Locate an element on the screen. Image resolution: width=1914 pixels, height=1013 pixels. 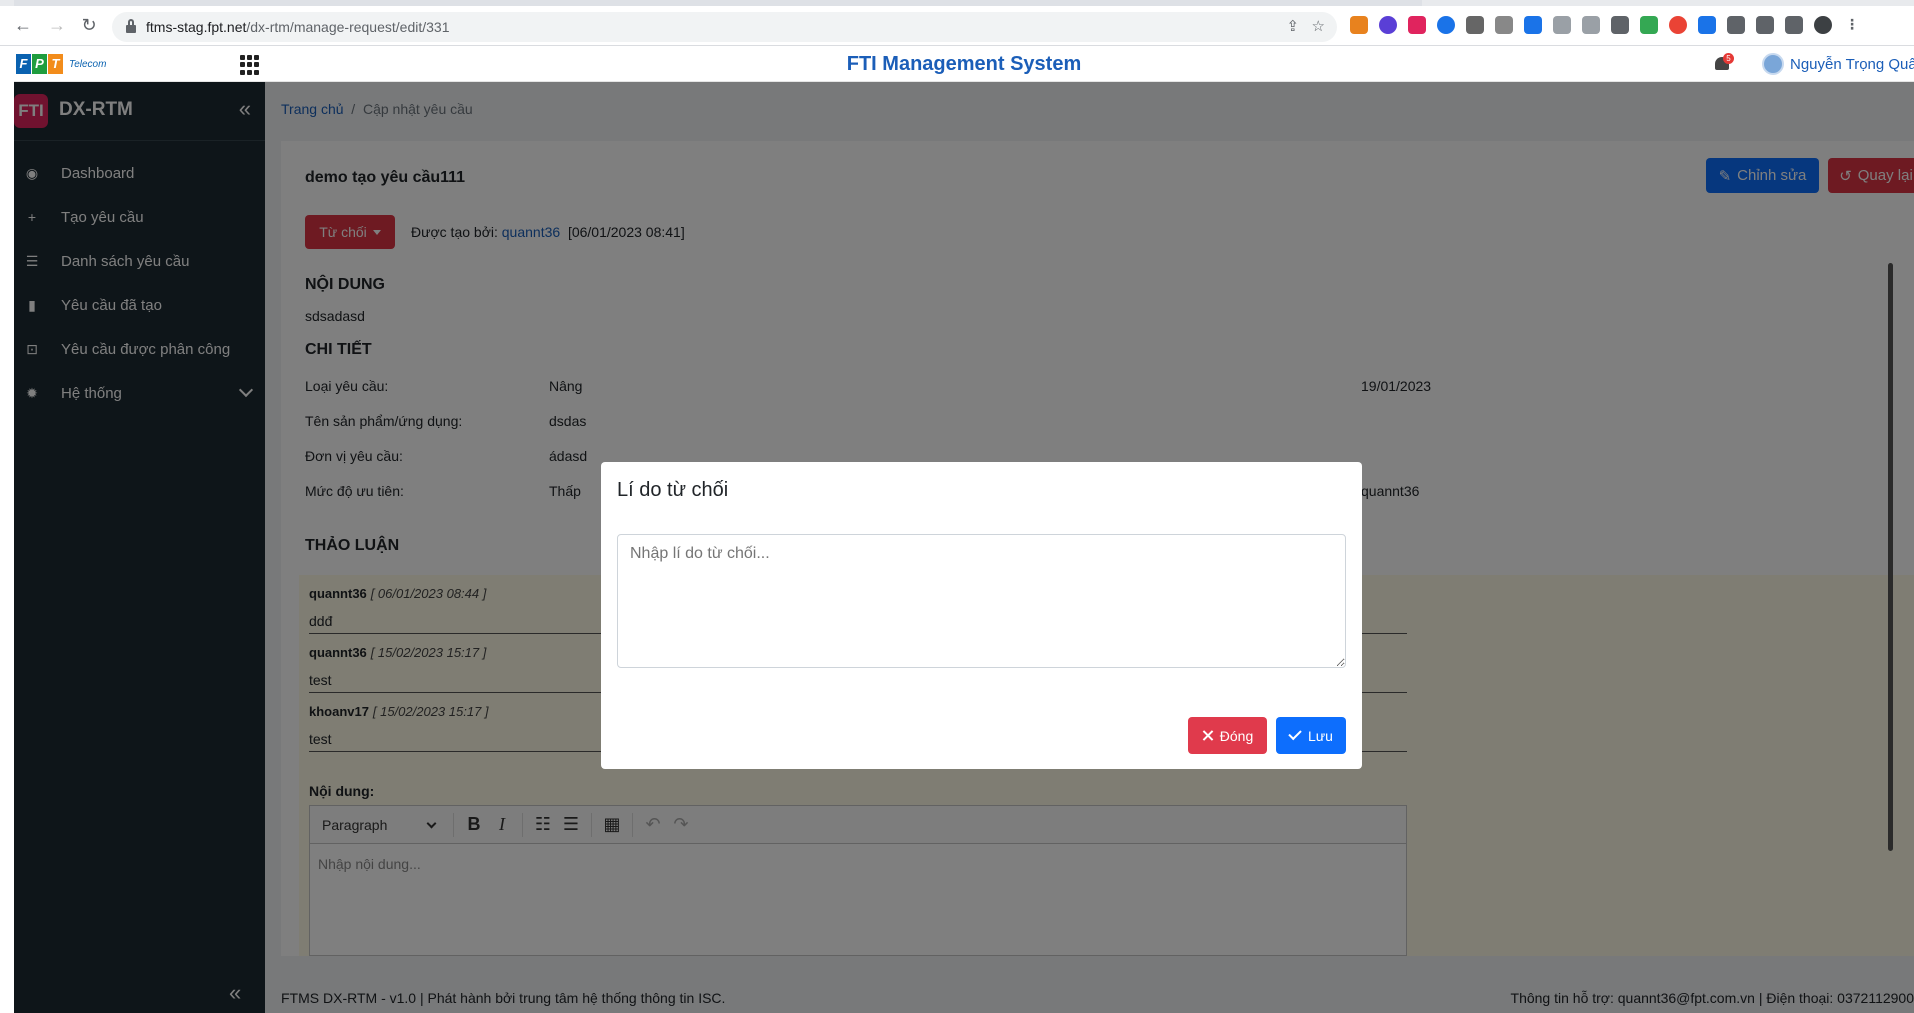
check-extension-icon is located at coordinates (1591, 25).